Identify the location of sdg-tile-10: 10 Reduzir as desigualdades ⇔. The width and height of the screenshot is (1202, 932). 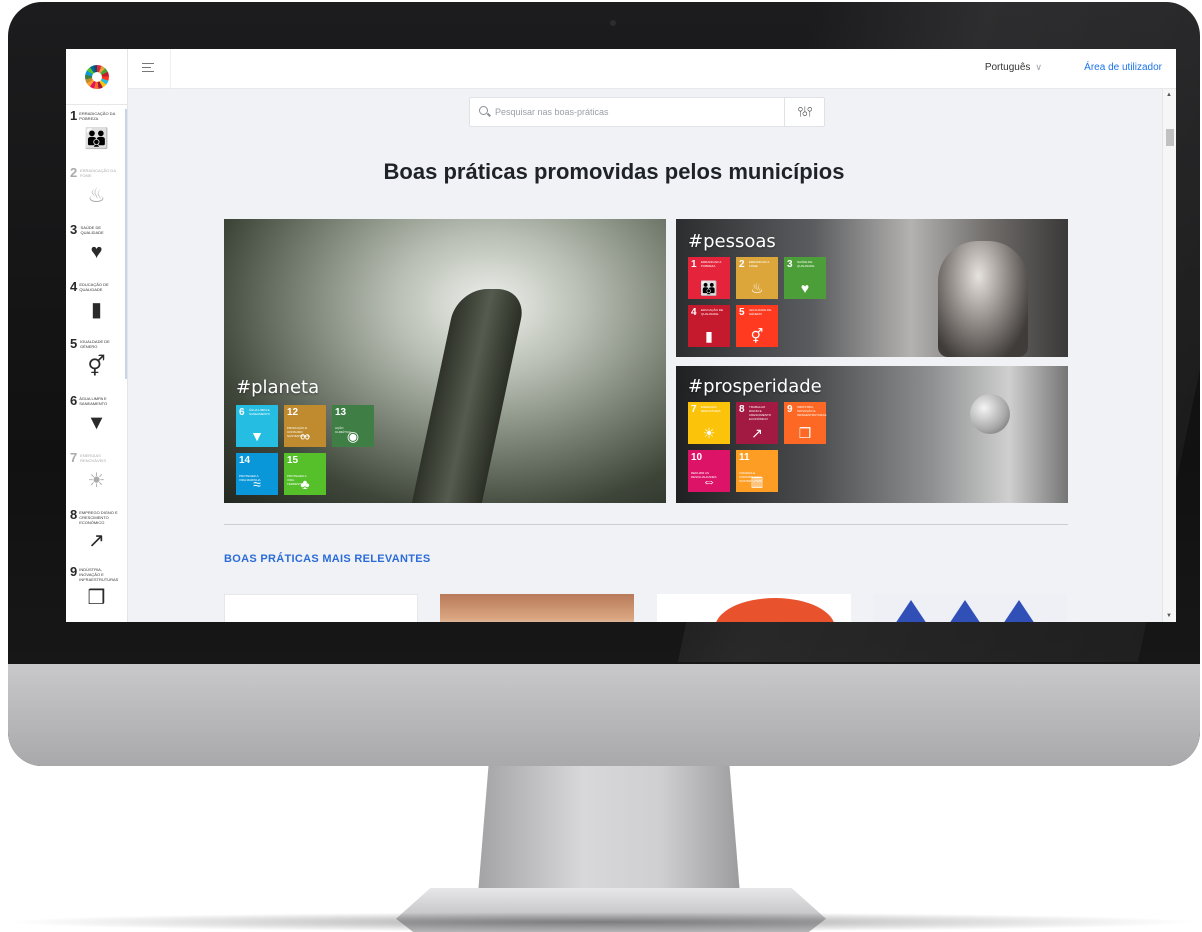
(709, 471).